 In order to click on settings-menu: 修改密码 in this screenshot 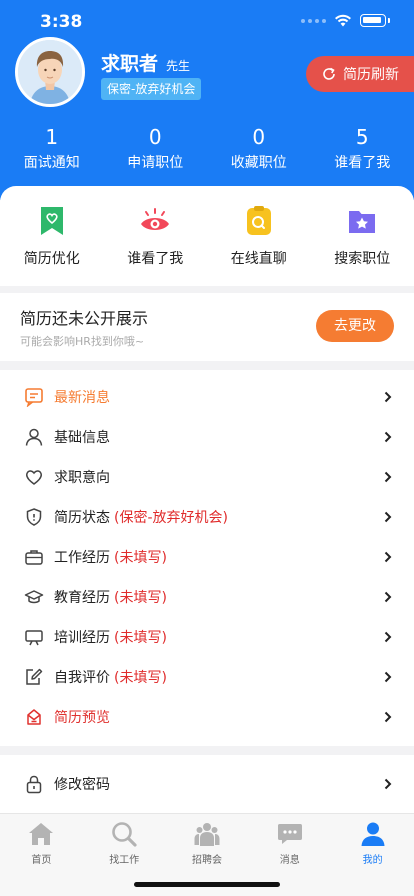, I will do `click(207, 784)`.